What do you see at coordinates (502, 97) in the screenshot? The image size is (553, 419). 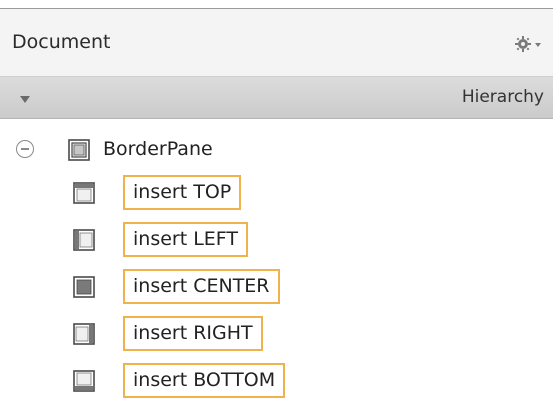 I see `hierarchy-label: Hierarchy` at bounding box center [502, 97].